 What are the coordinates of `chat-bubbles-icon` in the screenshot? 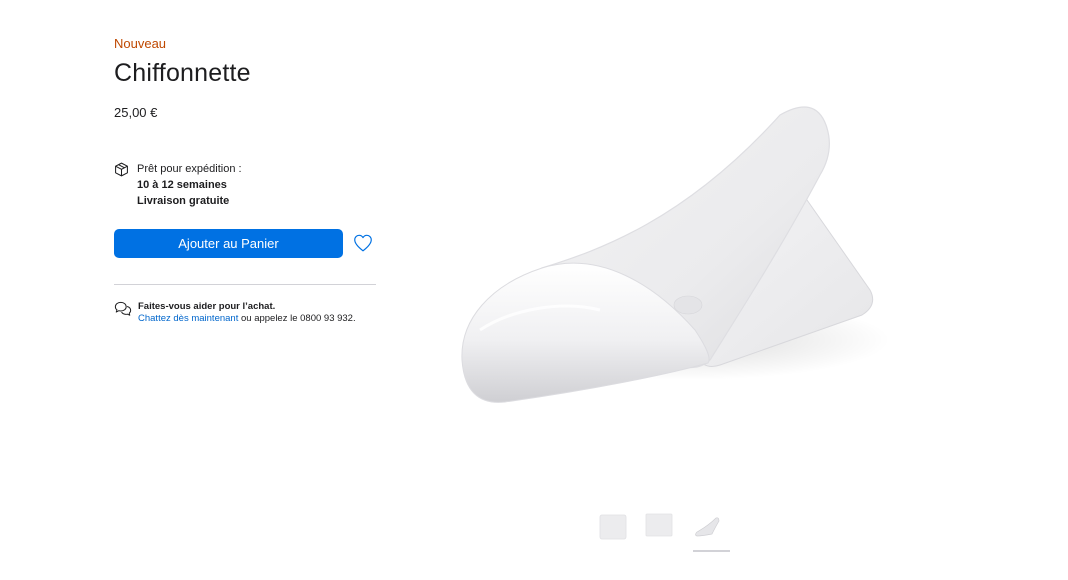 It's located at (123, 308).